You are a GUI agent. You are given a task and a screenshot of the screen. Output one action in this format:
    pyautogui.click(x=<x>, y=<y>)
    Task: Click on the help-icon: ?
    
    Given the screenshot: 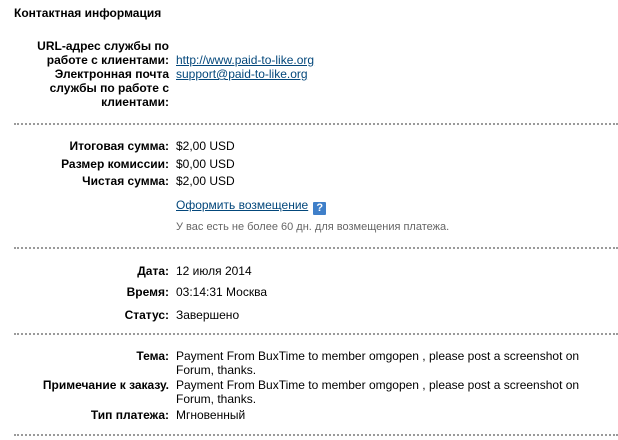 What is the action you would take?
    pyautogui.click(x=320, y=208)
    